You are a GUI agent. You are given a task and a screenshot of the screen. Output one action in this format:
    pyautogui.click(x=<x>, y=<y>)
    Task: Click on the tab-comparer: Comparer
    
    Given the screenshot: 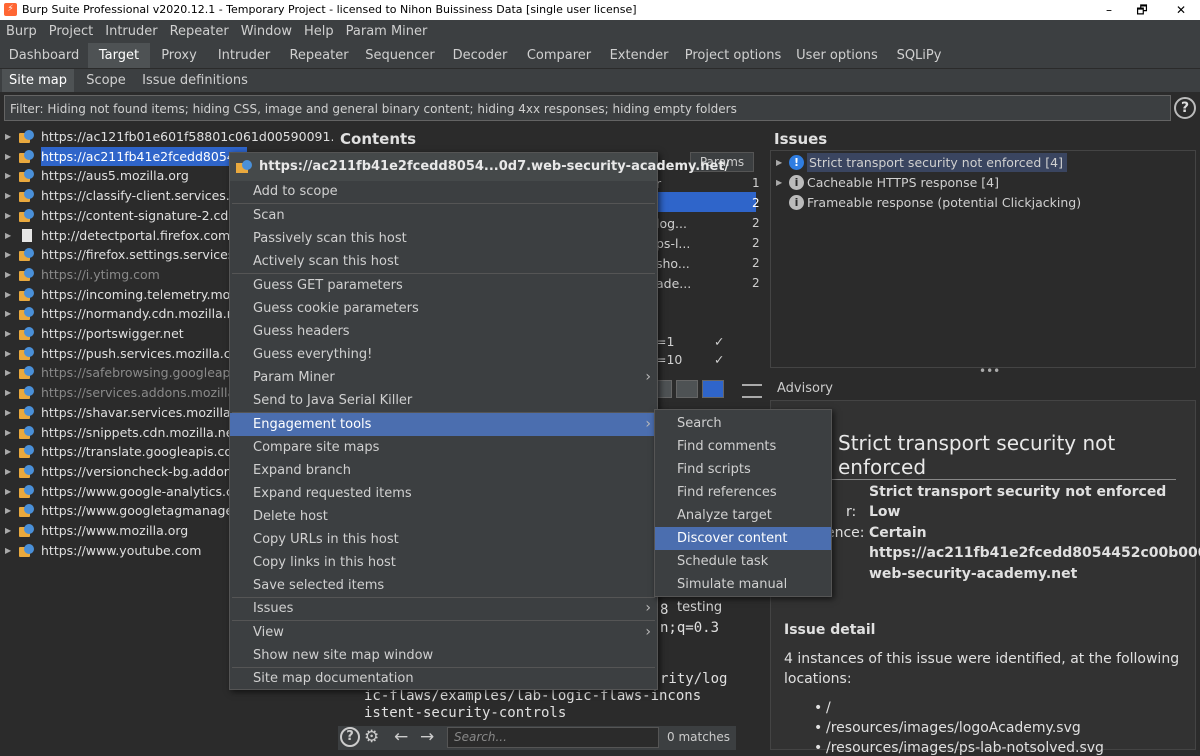 What is the action you would take?
    pyautogui.click(x=559, y=55)
    